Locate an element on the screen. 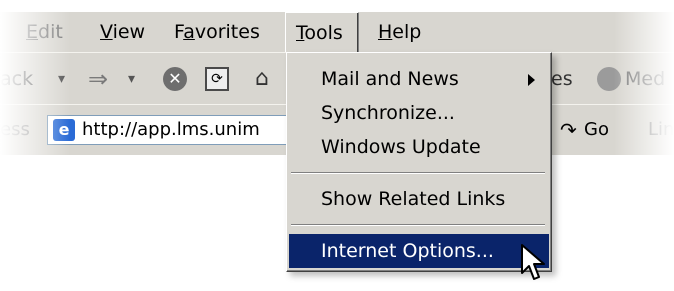 The image size is (674, 291). address-url: http://app.lms.unim is located at coordinates (171, 129).